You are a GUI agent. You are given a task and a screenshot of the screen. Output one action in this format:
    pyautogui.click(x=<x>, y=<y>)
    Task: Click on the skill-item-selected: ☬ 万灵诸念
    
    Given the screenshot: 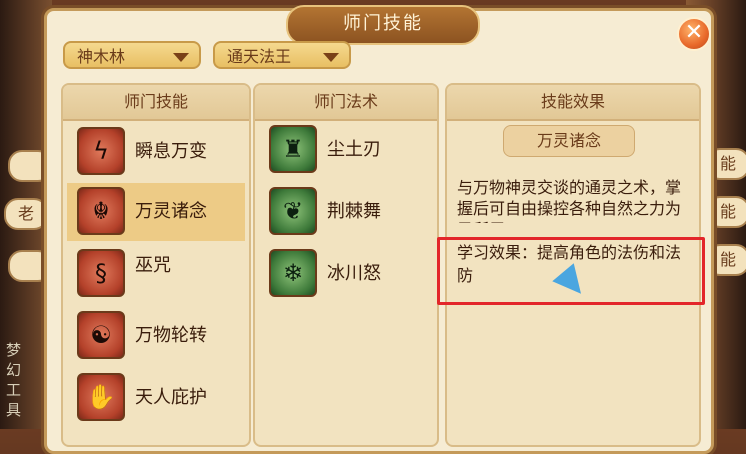 What is the action you would take?
    pyautogui.click(x=156, y=212)
    